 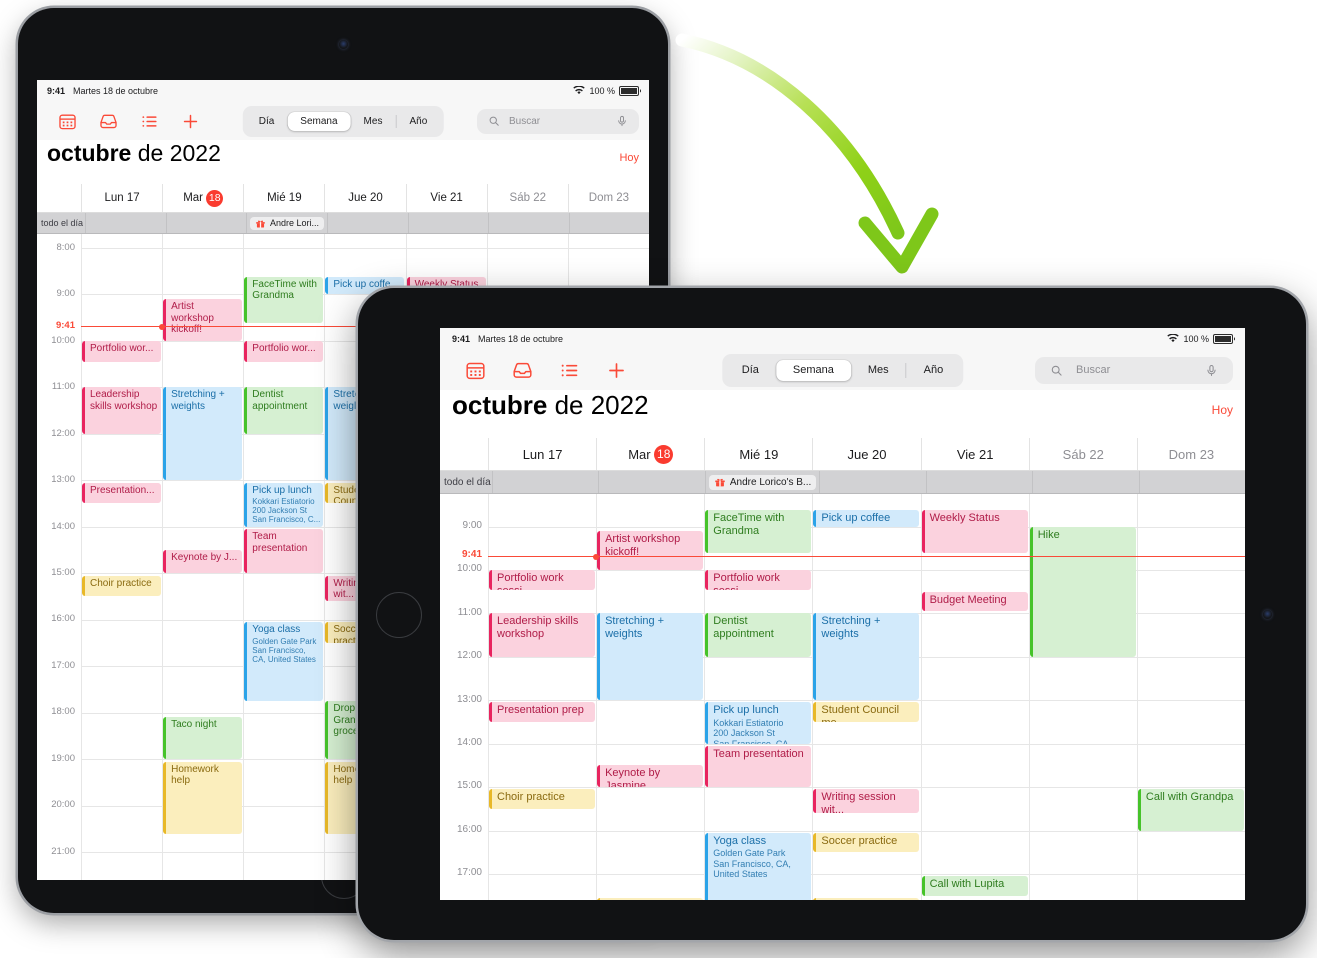 What do you see at coordinates (974, 886) in the screenshot?
I see `calendar-event: Call with Lupita` at bounding box center [974, 886].